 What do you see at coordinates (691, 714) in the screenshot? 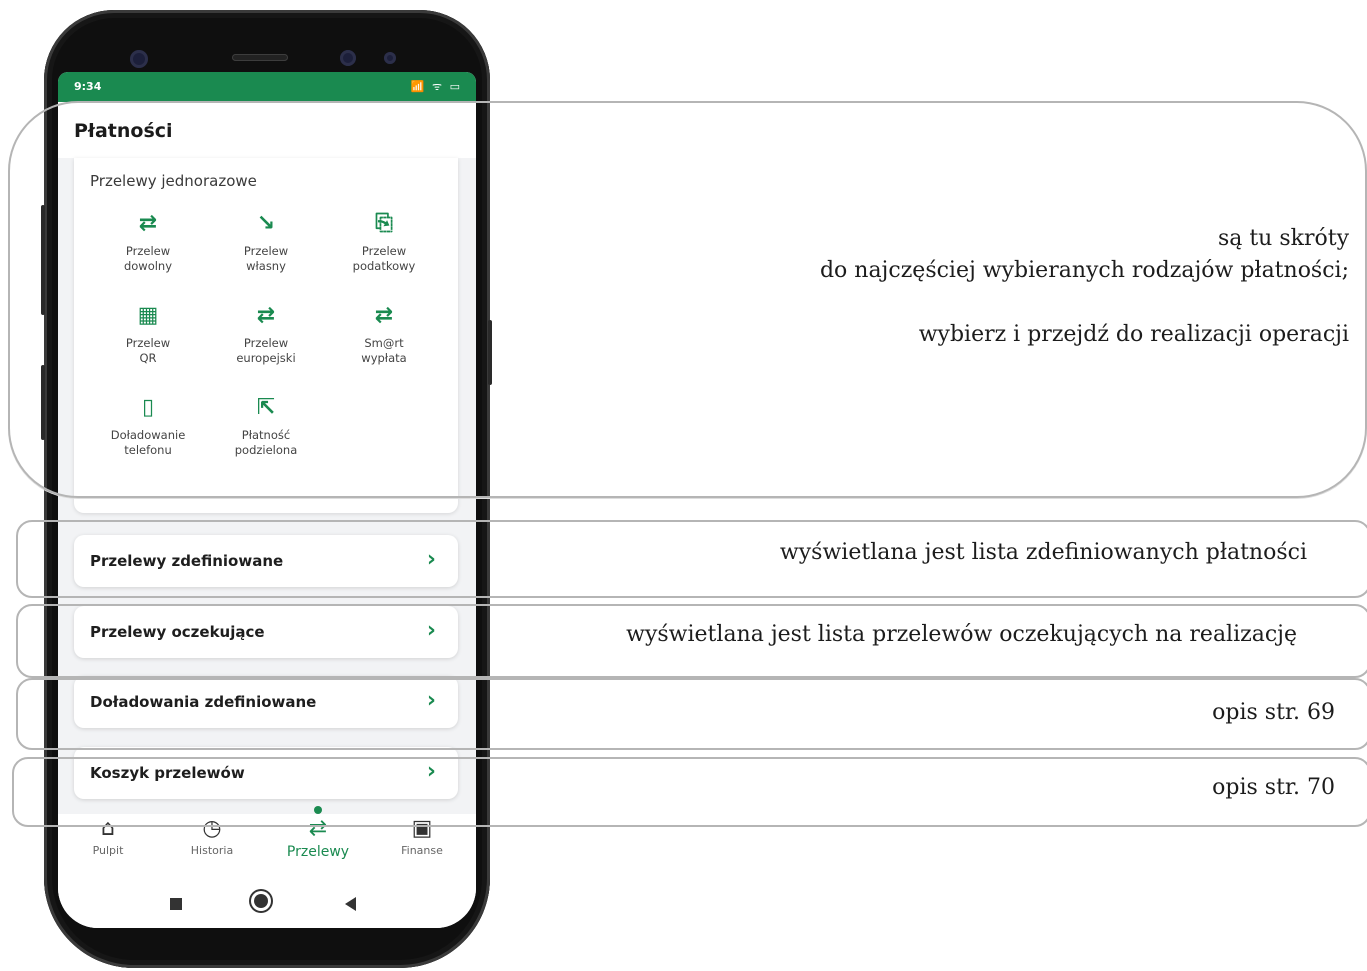
I see `callout-frame-topups` at bounding box center [691, 714].